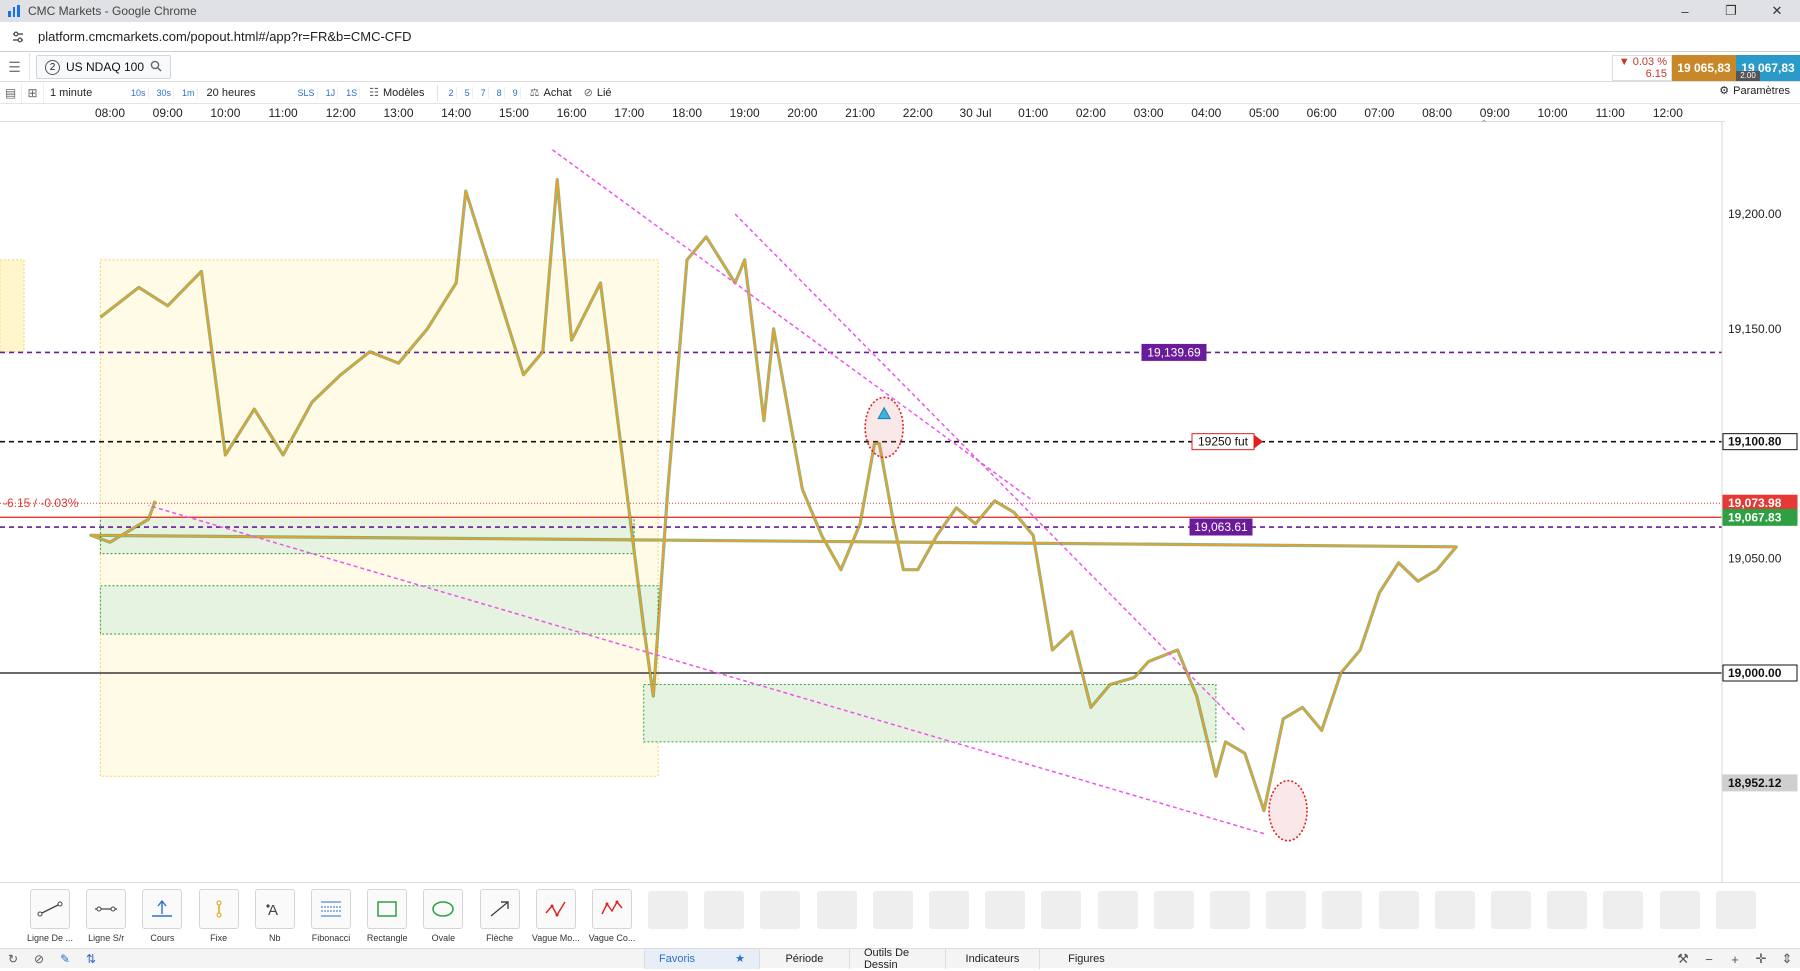 The width and height of the screenshot is (1800, 971). What do you see at coordinates (307, 92) in the screenshot?
I see `range-sls-button: SLS` at bounding box center [307, 92].